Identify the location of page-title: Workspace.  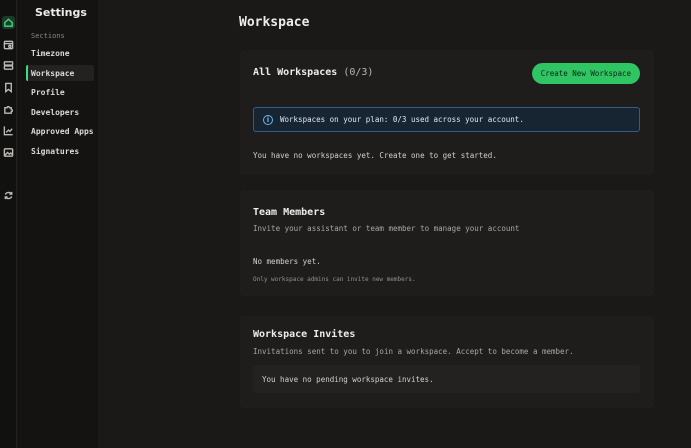
(274, 22).